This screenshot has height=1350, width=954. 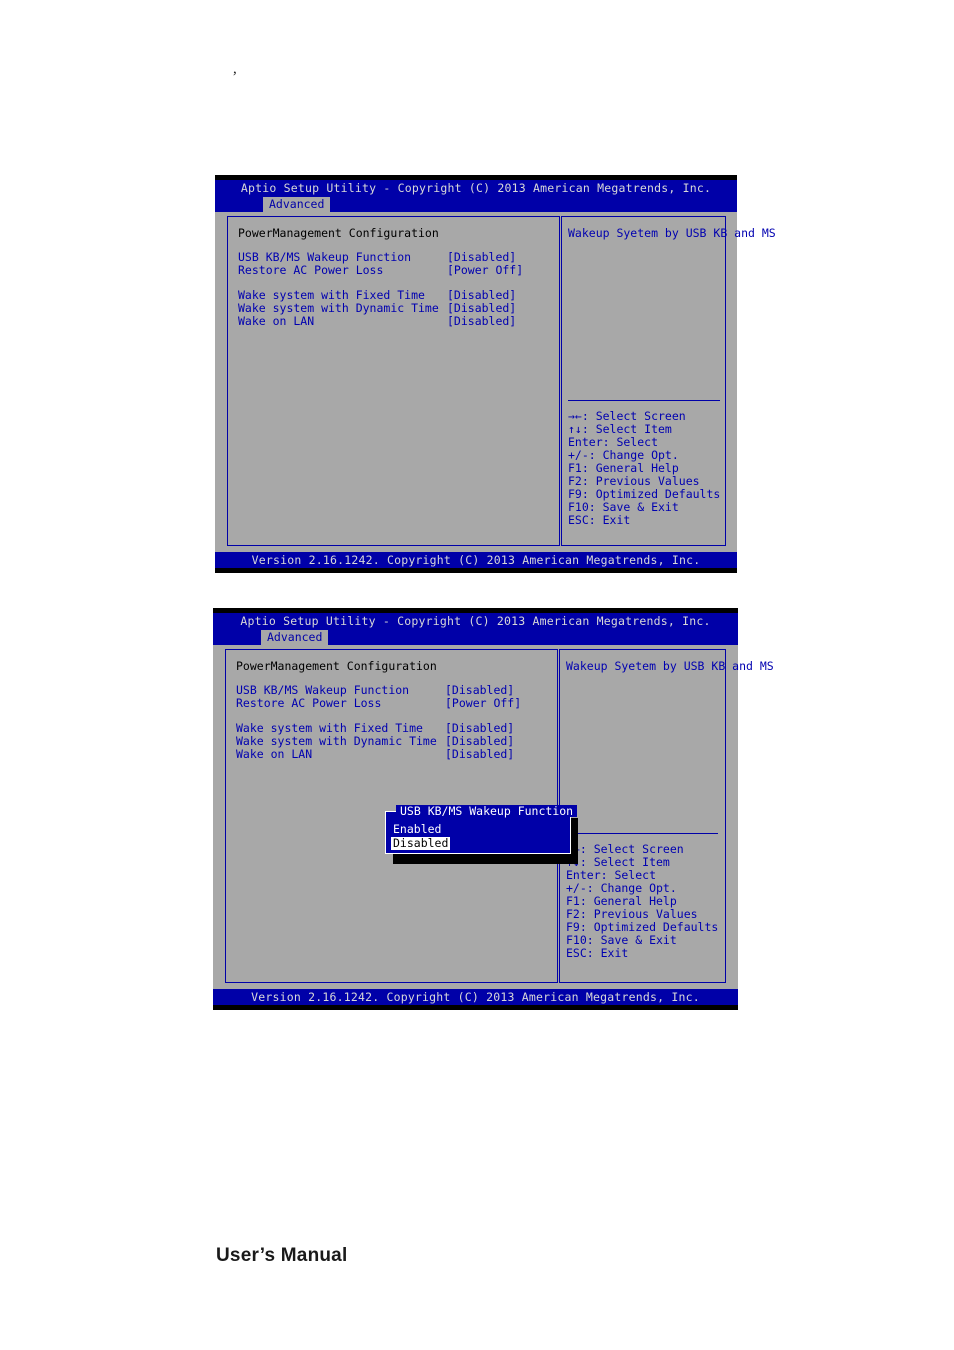 I want to click on popup-option-disabled: Disabled, so click(x=421, y=843).